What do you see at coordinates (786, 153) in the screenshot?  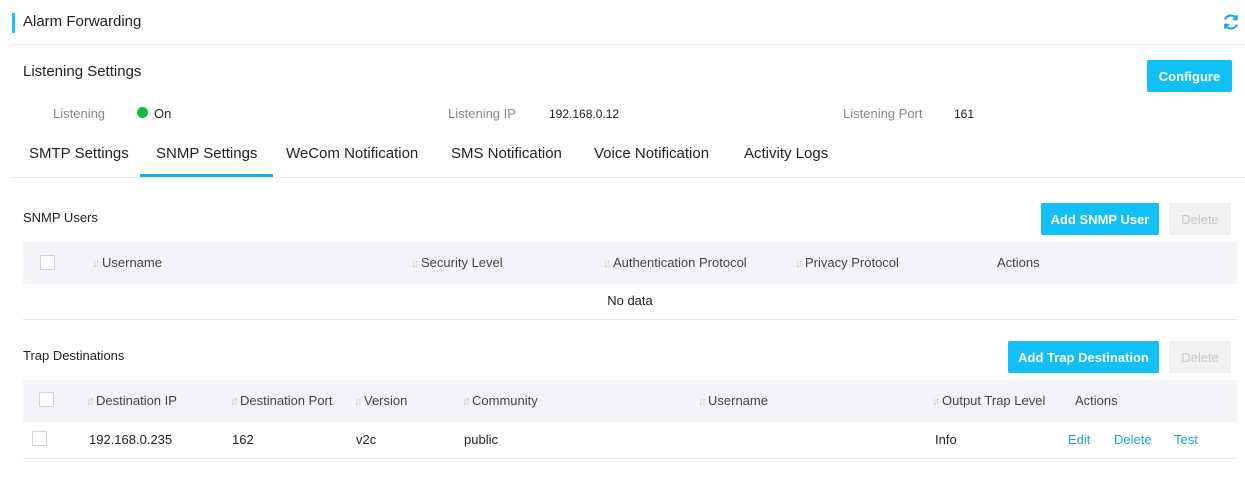 I see `tab-activity-logs: Activity Logs` at bounding box center [786, 153].